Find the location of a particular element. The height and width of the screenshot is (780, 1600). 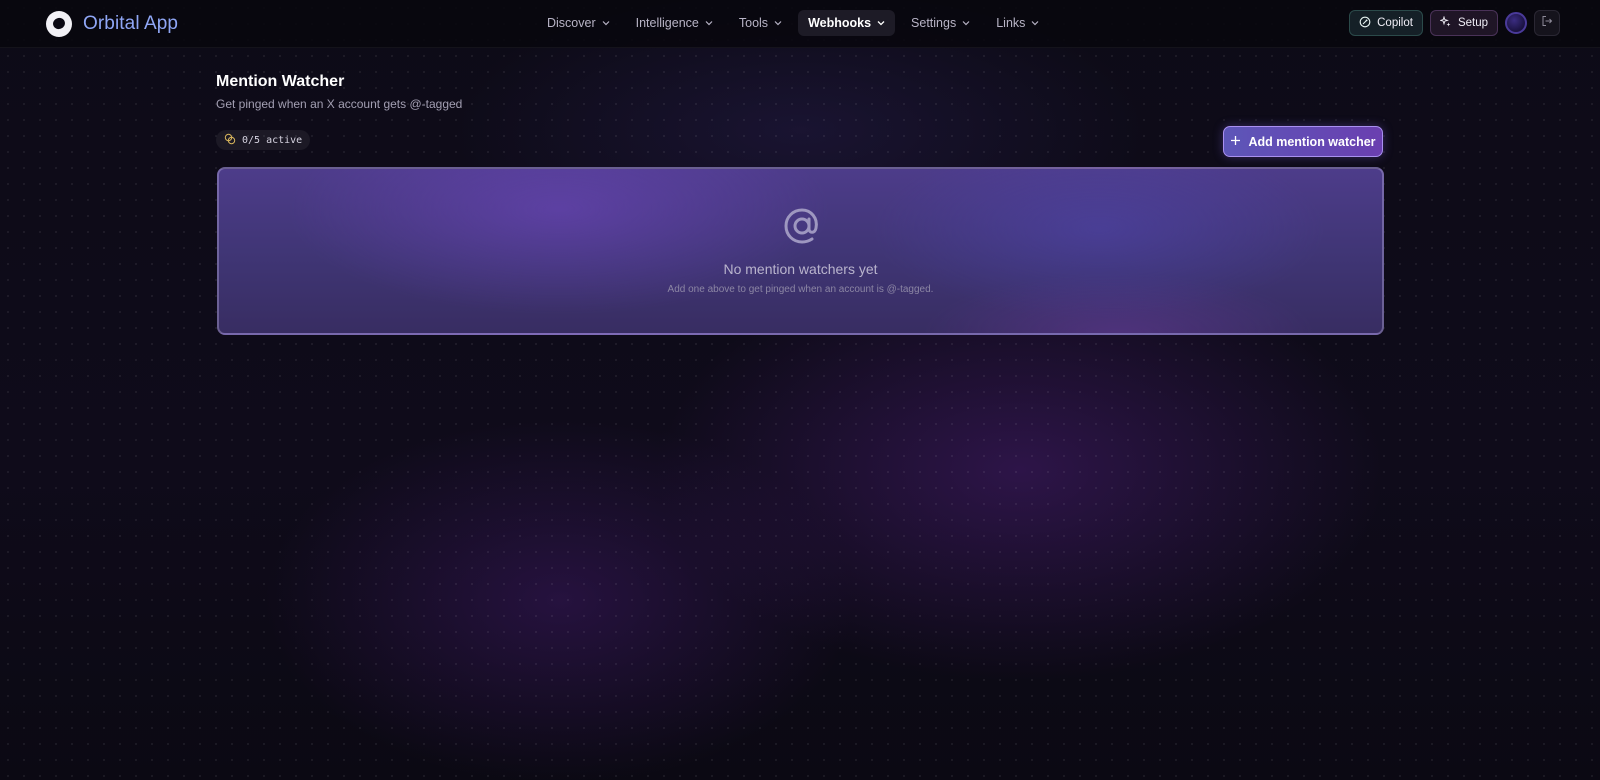

app-name: Orbital App is located at coordinates (131, 23).